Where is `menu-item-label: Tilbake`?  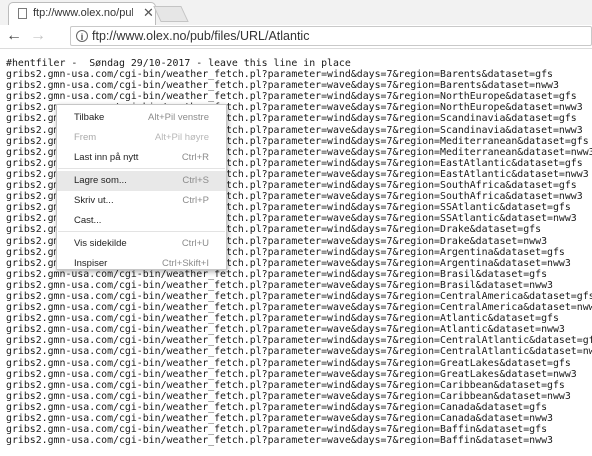
menu-item-label: Tilbake is located at coordinates (89, 117).